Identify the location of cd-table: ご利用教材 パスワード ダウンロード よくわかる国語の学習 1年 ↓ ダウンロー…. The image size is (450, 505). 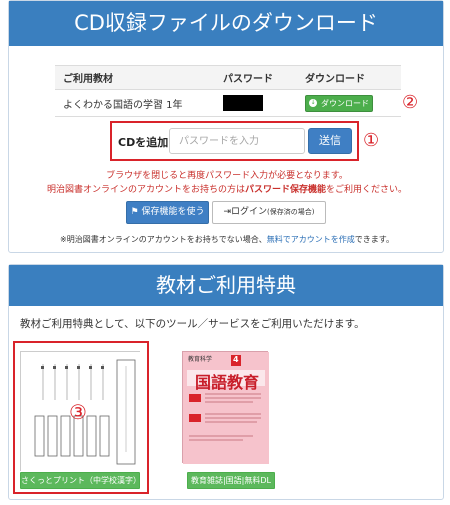
(228, 91).